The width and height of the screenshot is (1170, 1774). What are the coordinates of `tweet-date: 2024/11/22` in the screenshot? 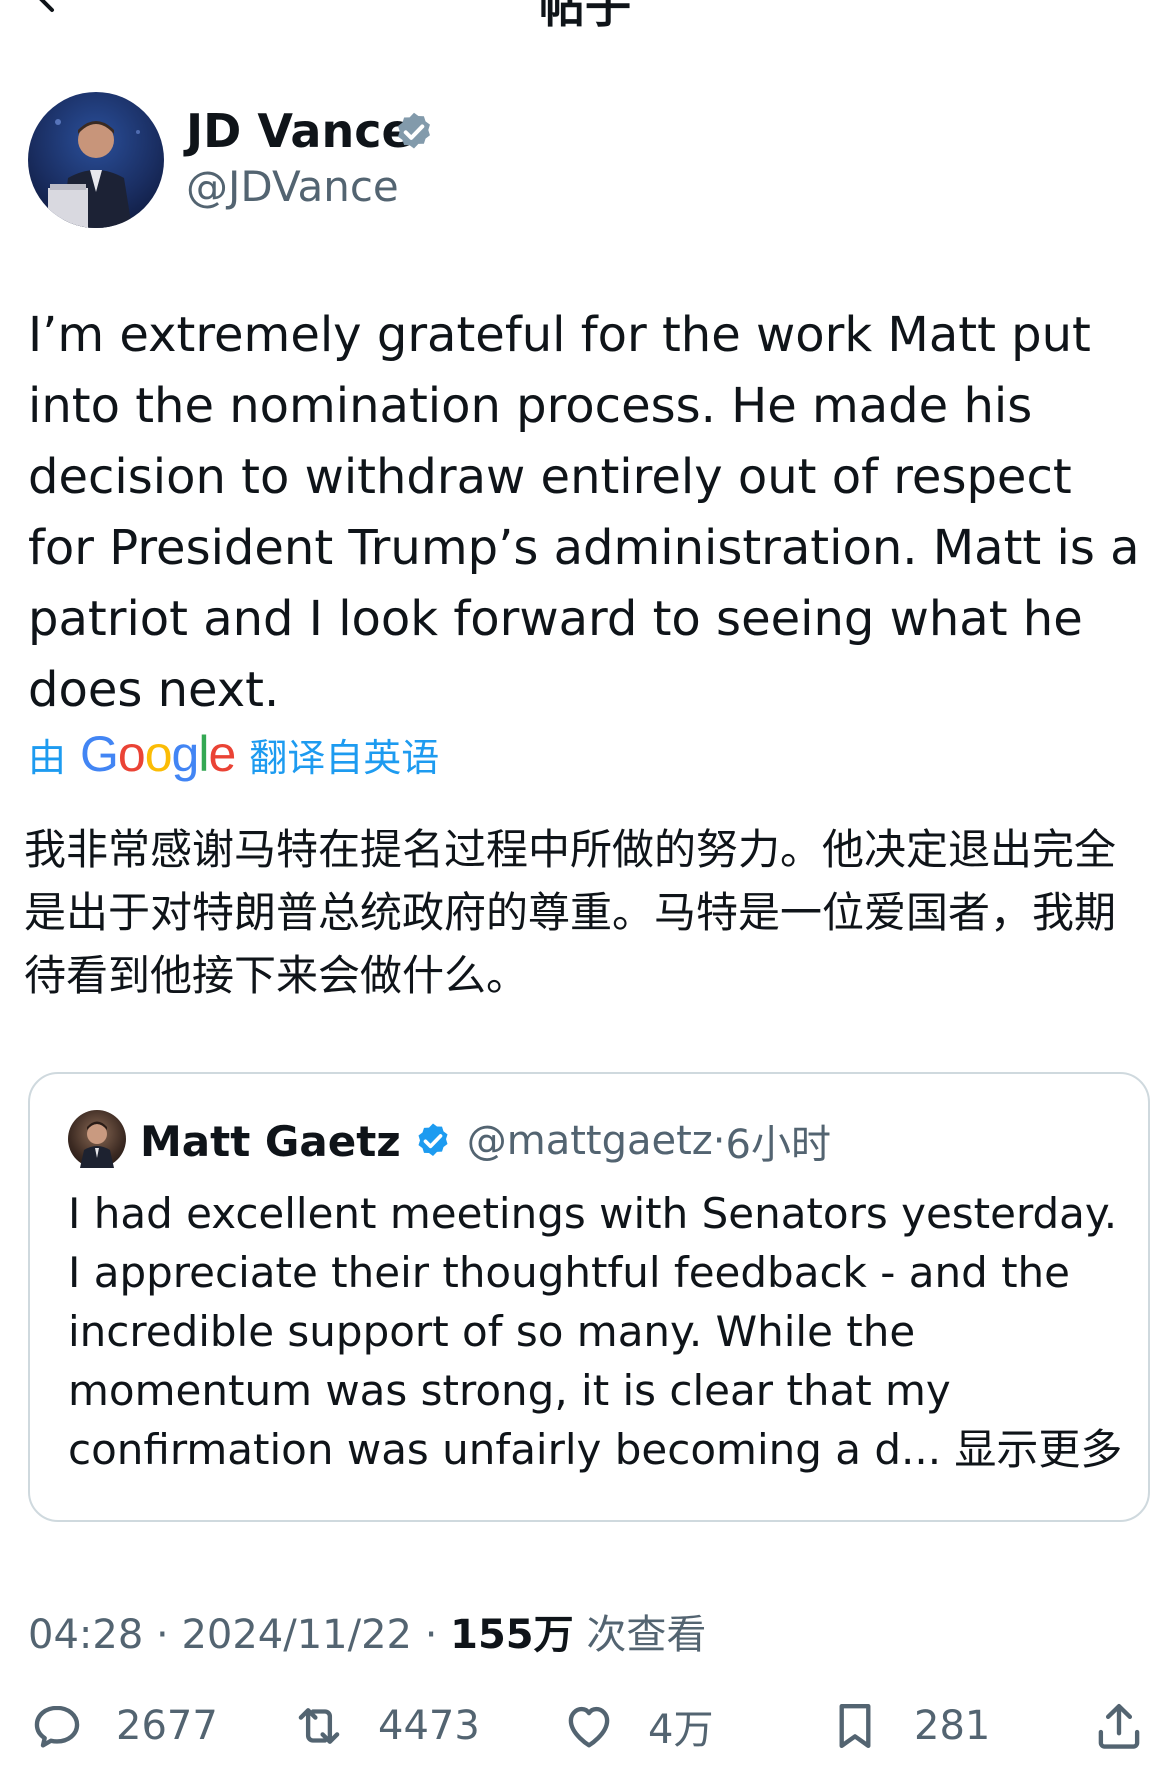 It's located at (296, 1635).